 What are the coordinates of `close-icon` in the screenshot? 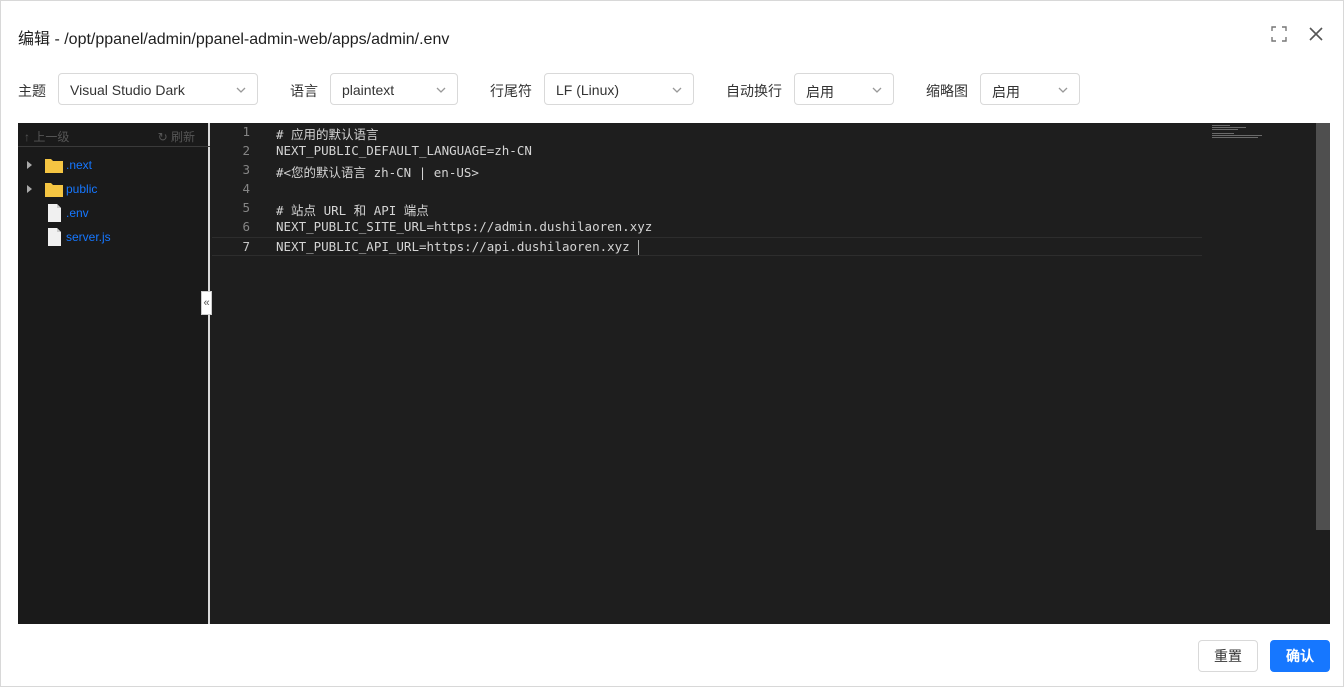 It's located at (1316, 34).